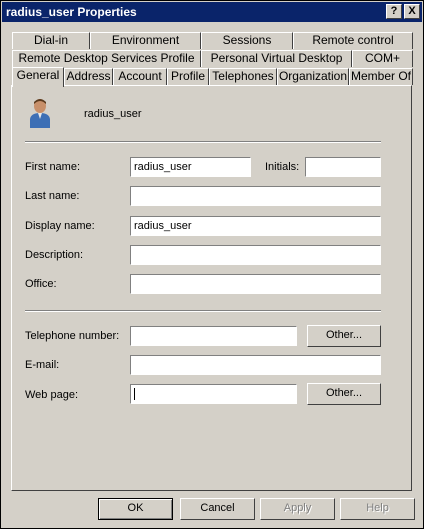  What do you see at coordinates (313, 76) in the screenshot?
I see `tab-organization: Organization` at bounding box center [313, 76].